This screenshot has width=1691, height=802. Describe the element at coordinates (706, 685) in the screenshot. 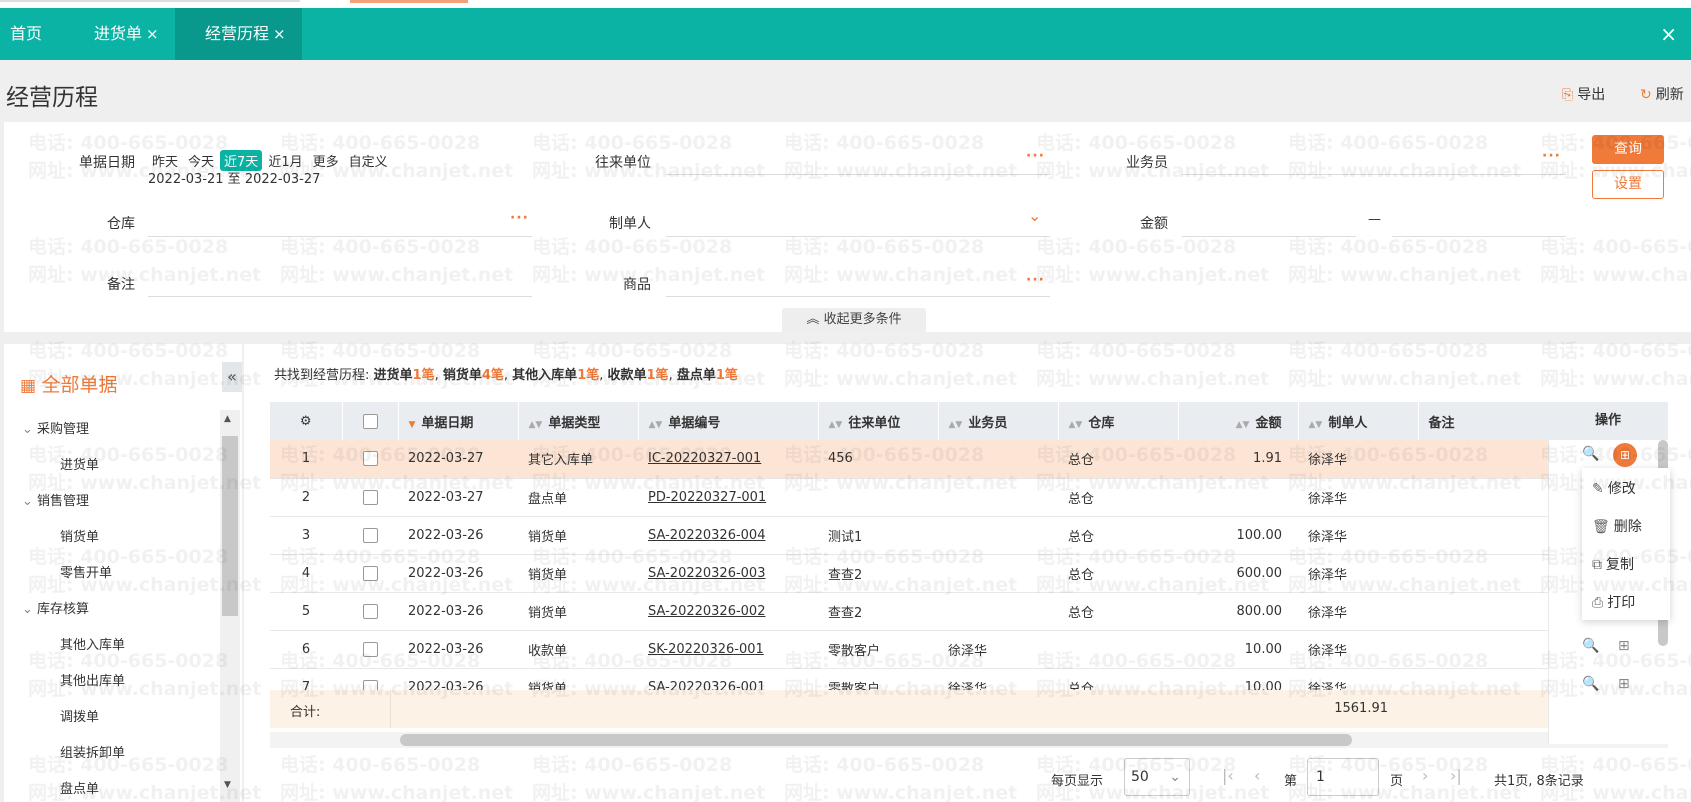

I see `document-number-link: SA-20220326-001` at that location.